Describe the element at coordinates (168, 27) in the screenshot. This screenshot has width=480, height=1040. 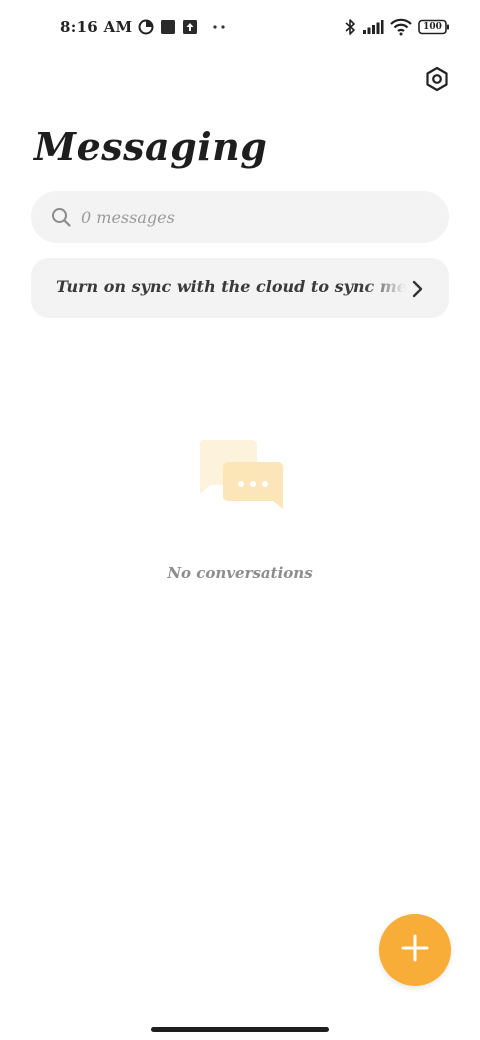
I see `square-notification-icon` at that location.